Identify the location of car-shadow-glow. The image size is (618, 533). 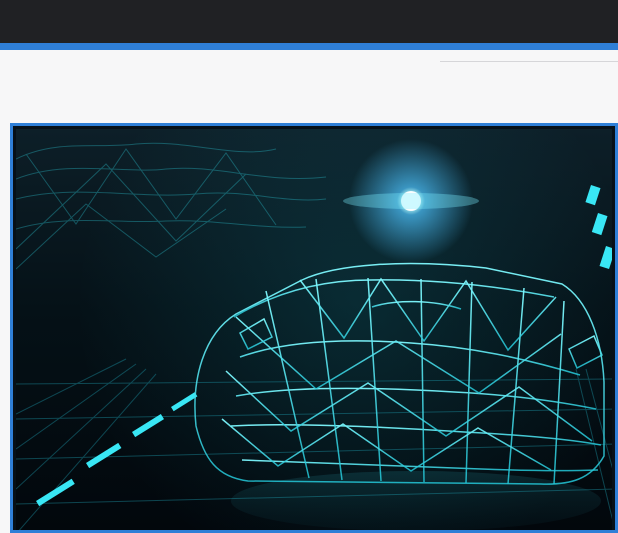
(416, 500).